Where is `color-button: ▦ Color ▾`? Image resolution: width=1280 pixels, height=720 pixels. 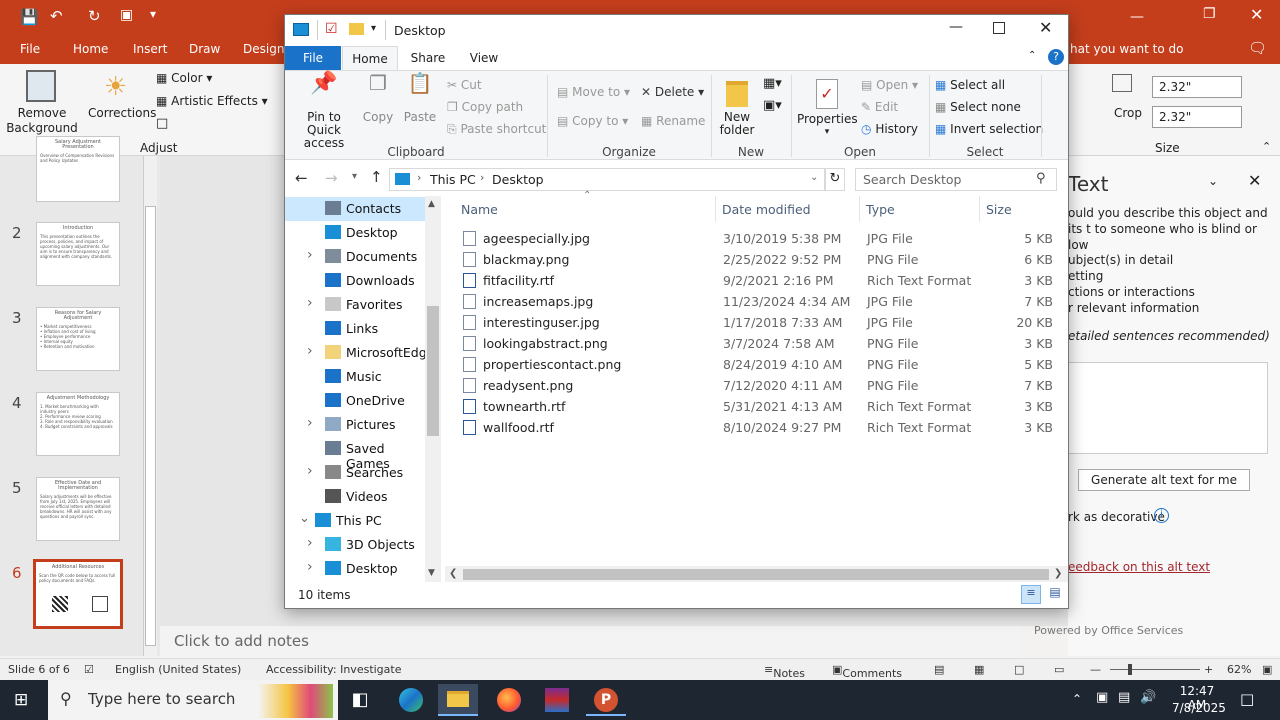
color-button: ▦ Color ▾ is located at coordinates (184, 78).